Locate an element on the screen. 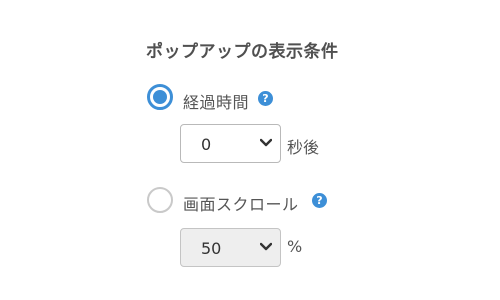 The height and width of the screenshot is (300, 500). section-title: ポップアップの表示条件 is located at coordinates (242, 52).